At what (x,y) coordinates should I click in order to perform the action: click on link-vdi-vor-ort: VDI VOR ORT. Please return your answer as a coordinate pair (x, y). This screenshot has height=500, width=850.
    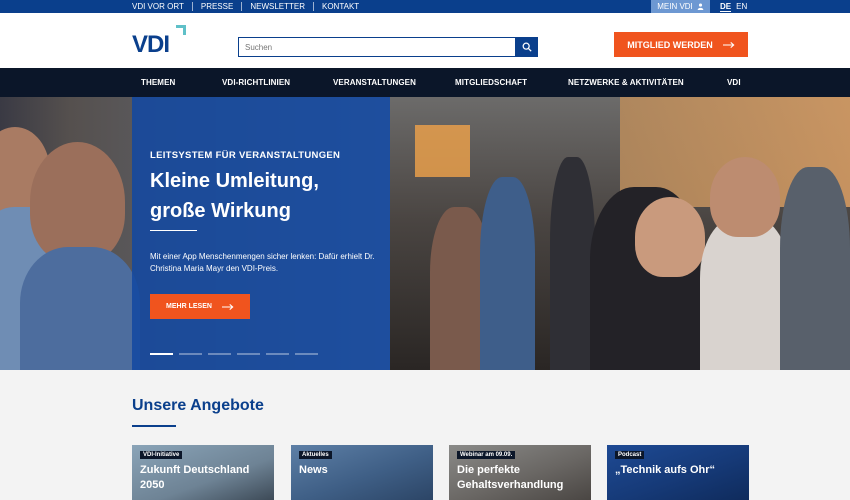
    Looking at the image, I should click on (162, 6).